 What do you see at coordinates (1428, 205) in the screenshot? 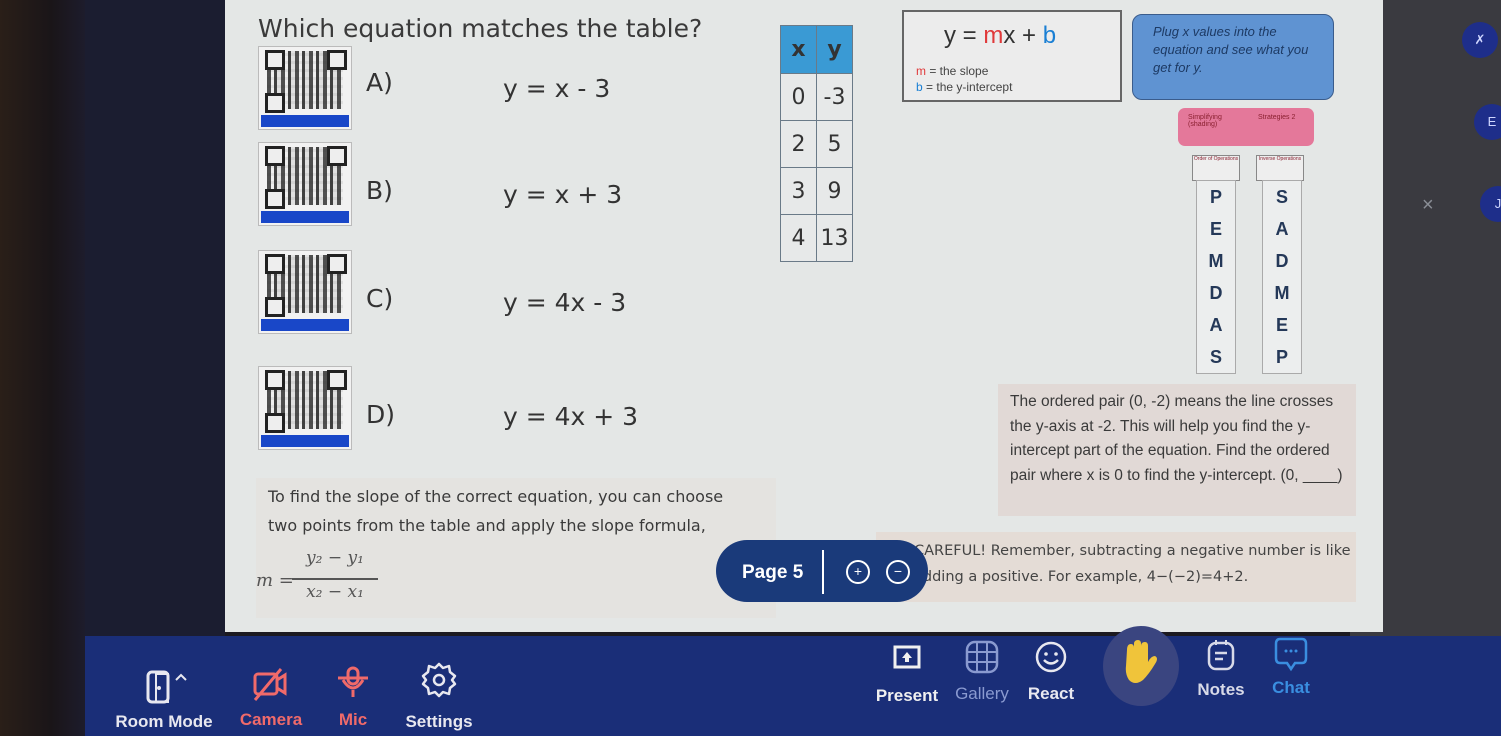
I see `close-icon: ×` at bounding box center [1428, 205].